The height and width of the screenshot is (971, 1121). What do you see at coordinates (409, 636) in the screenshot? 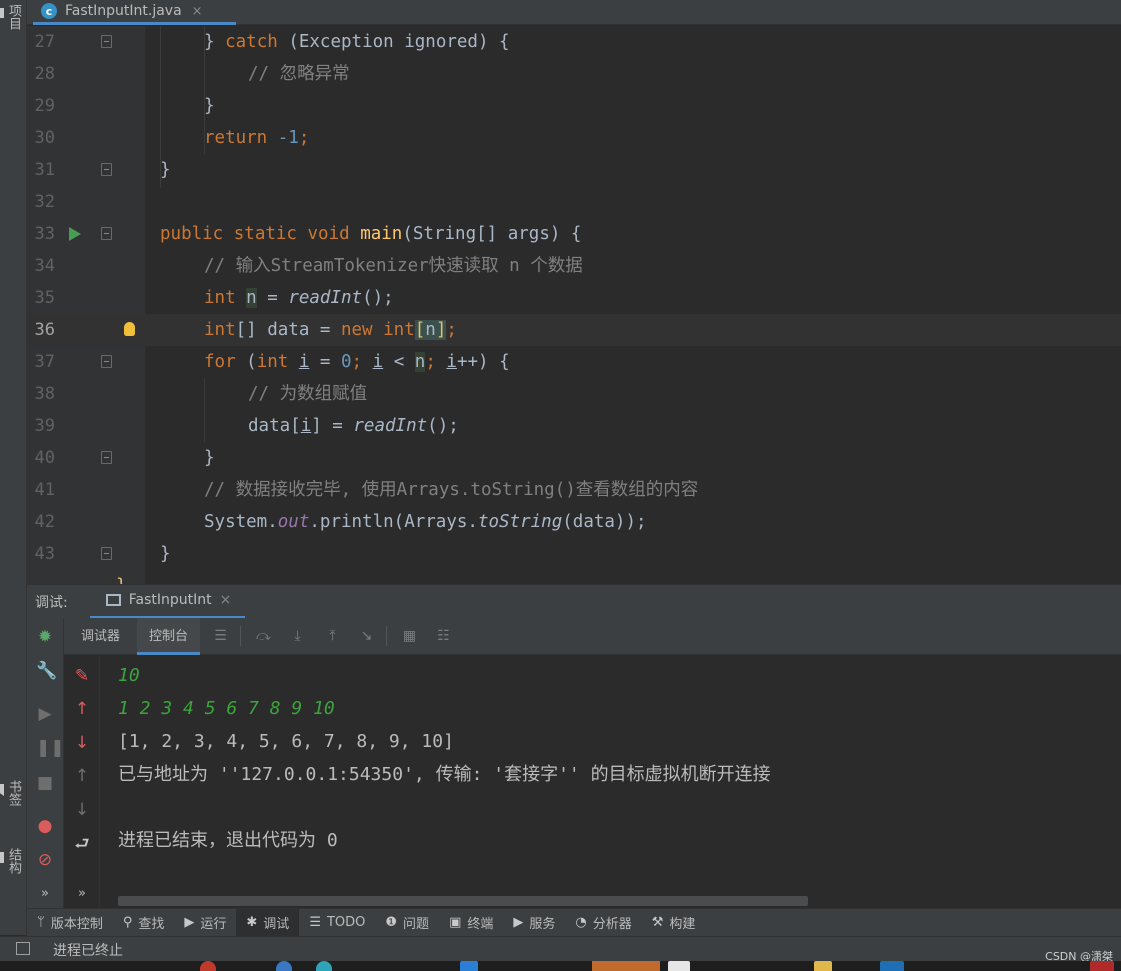
I see `evaluate-icon: ▦` at bounding box center [409, 636].